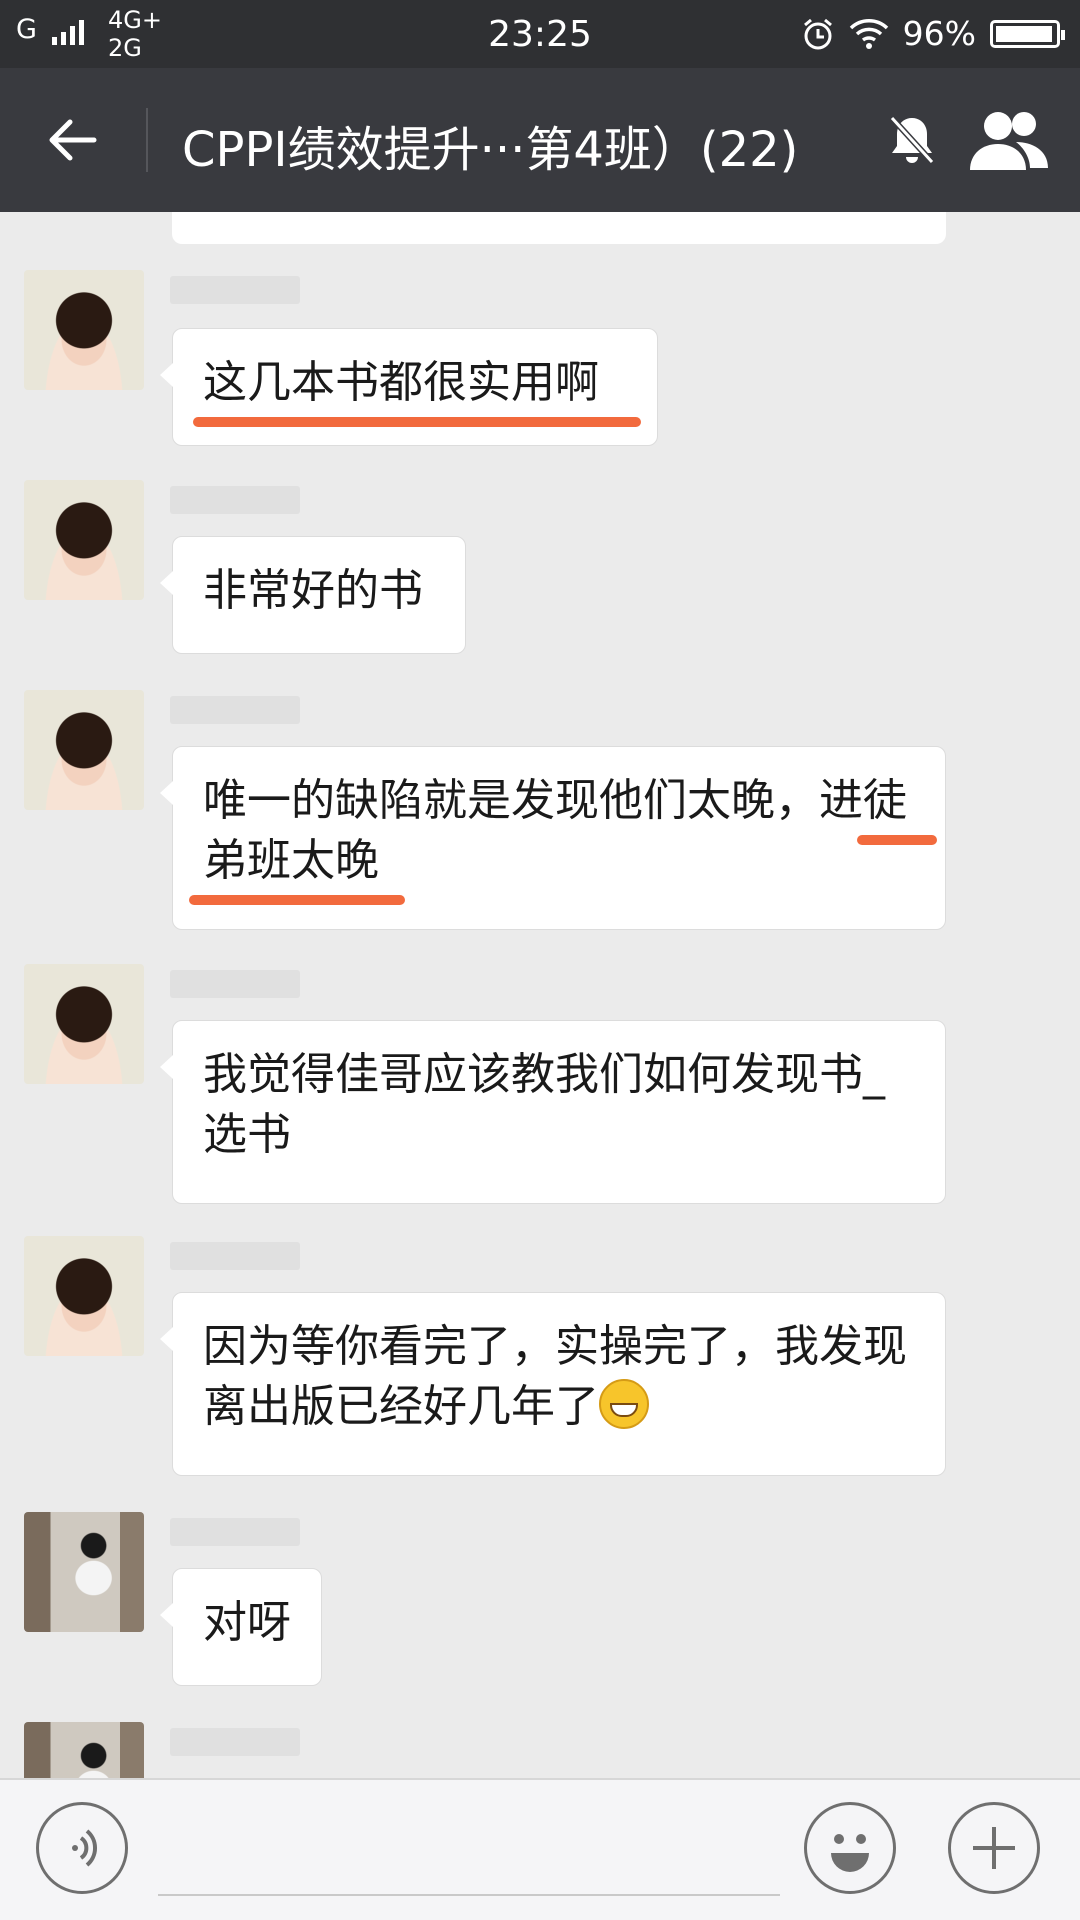  What do you see at coordinates (555, 830) in the screenshot?
I see `message-text: 唯一的缺陷就是发现他们太晚，进徒弟班太晚` at bounding box center [555, 830].